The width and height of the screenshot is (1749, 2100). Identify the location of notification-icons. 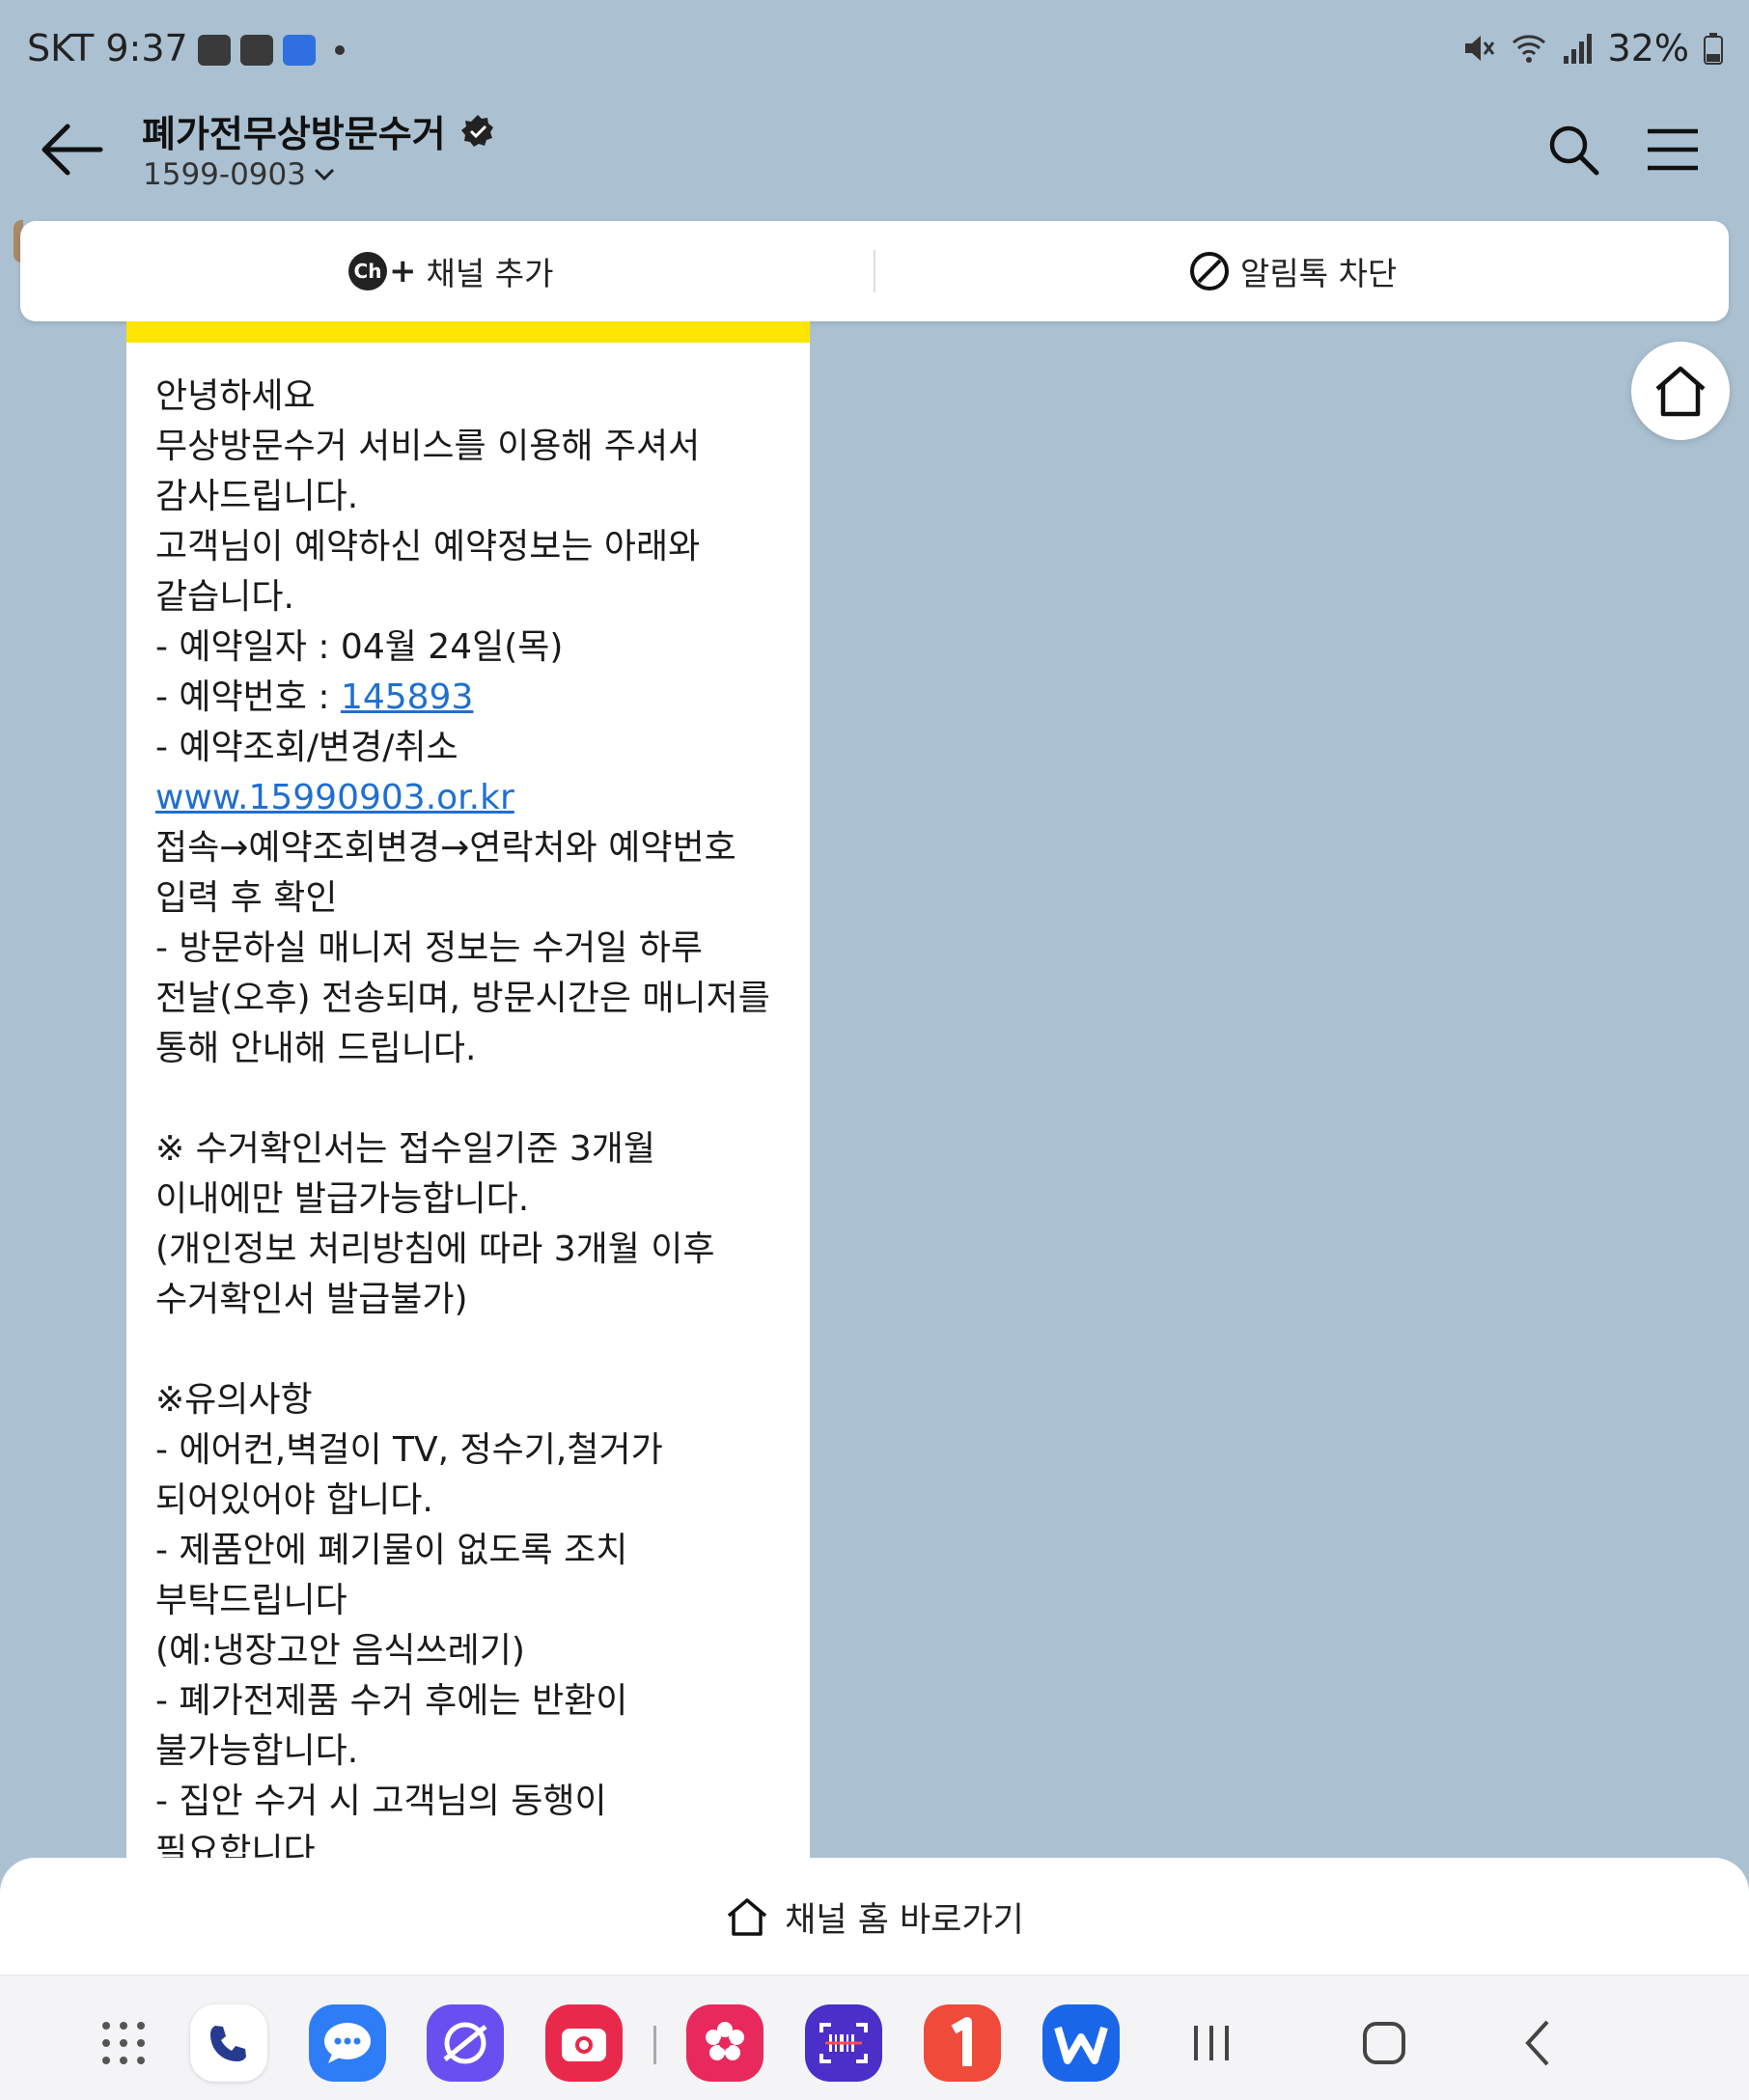
(272, 50).